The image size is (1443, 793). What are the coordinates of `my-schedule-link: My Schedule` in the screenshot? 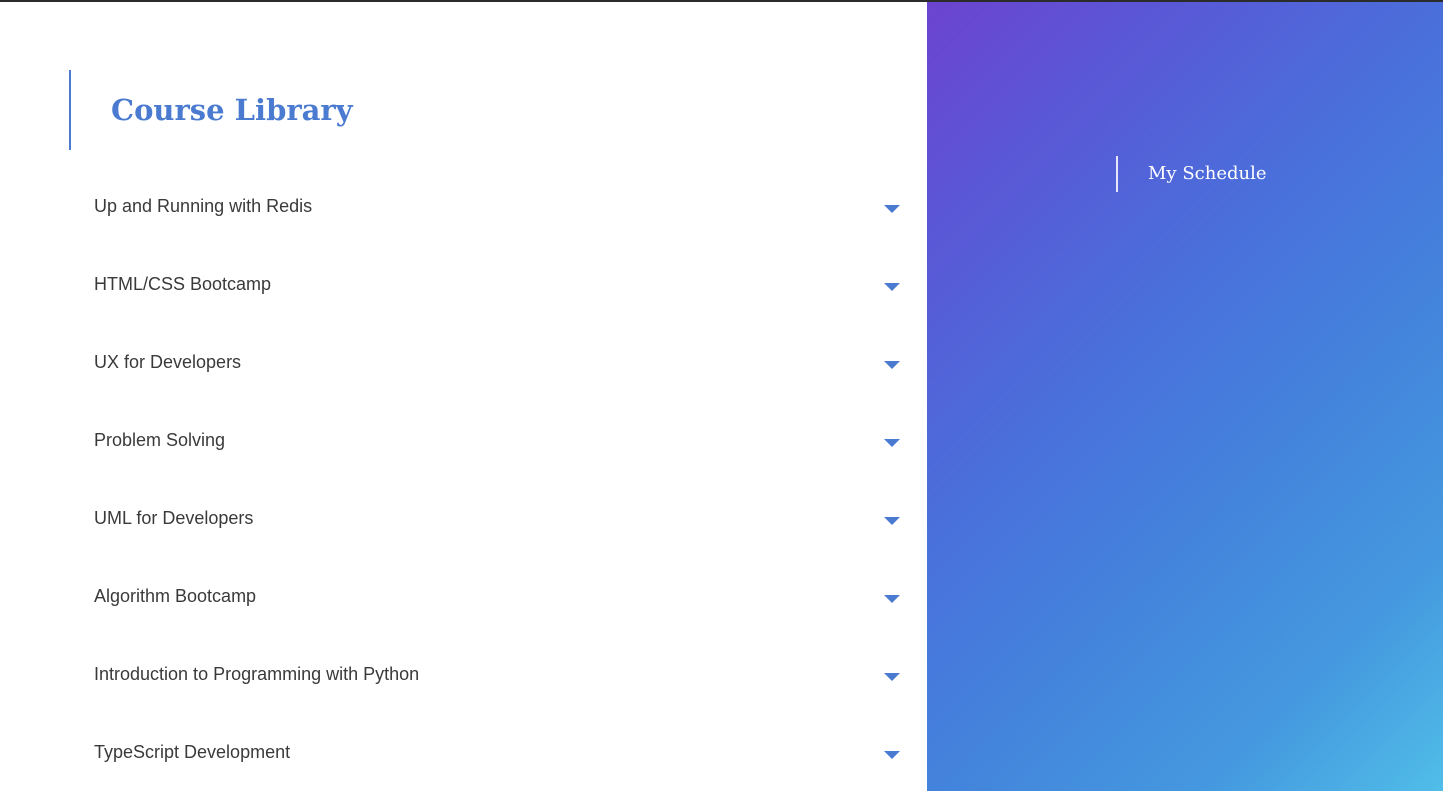 It's located at (1191, 174).